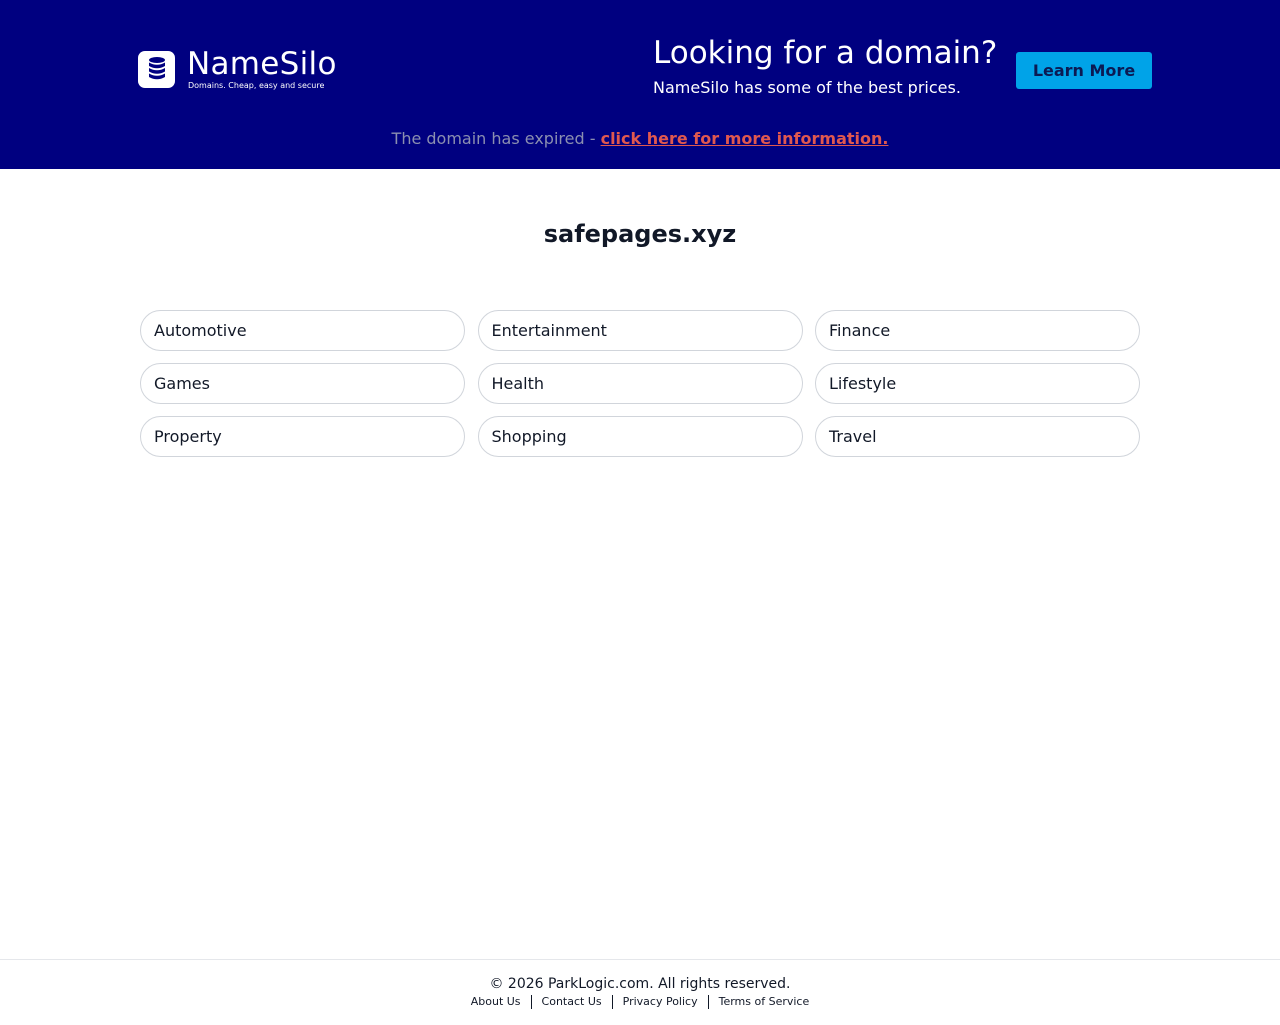 This screenshot has width=1280, height=1025. I want to click on category-health: Health, so click(640, 383).